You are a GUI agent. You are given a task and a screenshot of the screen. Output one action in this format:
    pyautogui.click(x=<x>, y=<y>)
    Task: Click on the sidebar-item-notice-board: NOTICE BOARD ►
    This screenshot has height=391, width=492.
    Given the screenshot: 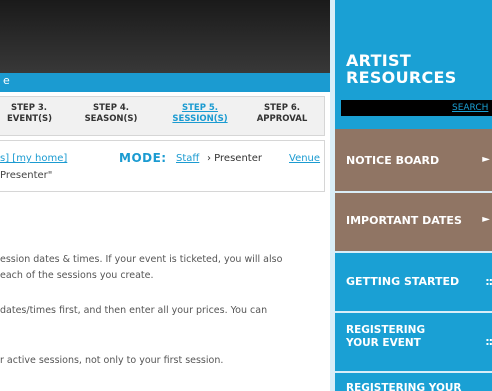 What is the action you would take?
    pyautogui.click(x=413, y=160)
    